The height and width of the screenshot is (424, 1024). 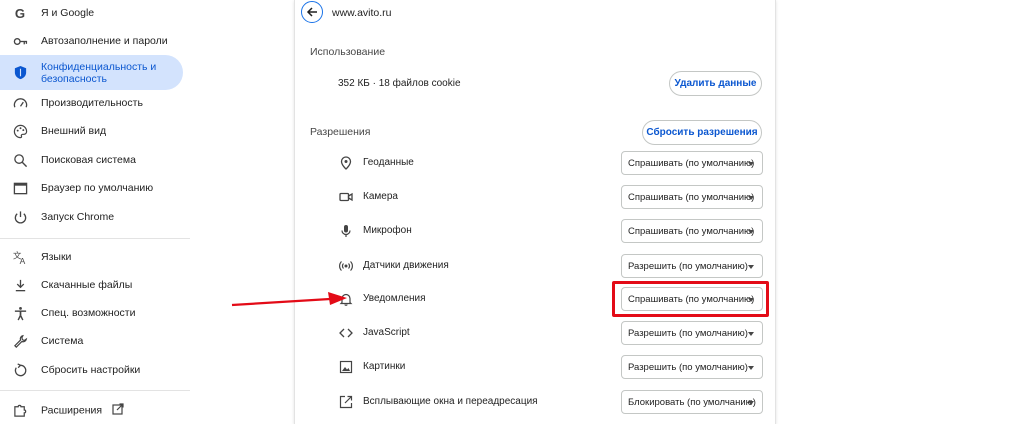 I want to click on sidebar-item-reset-settings: Сбросить настройки, so click(x=91, y=370).